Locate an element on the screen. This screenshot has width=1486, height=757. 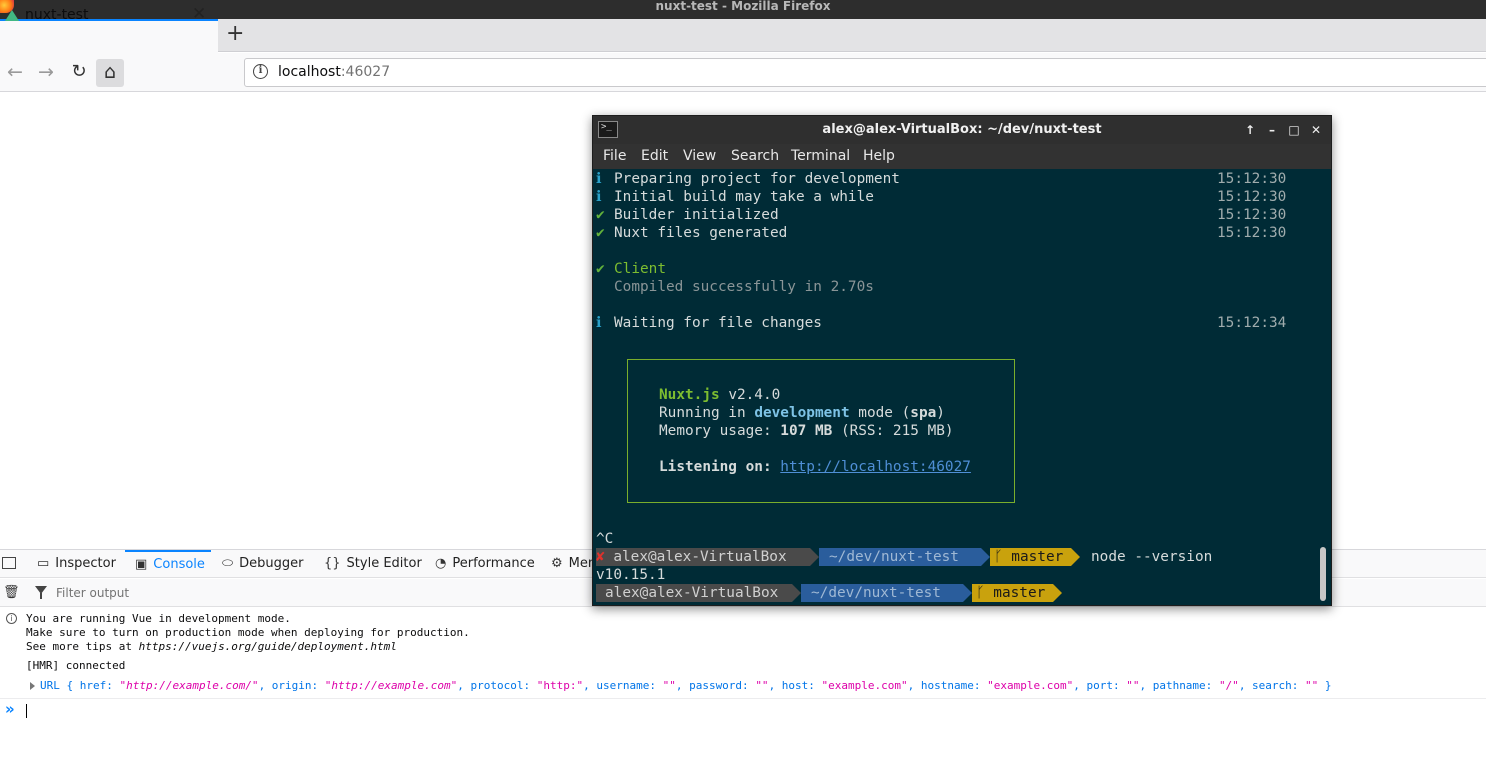
filter-output-input is located at coordinates (256, 593).